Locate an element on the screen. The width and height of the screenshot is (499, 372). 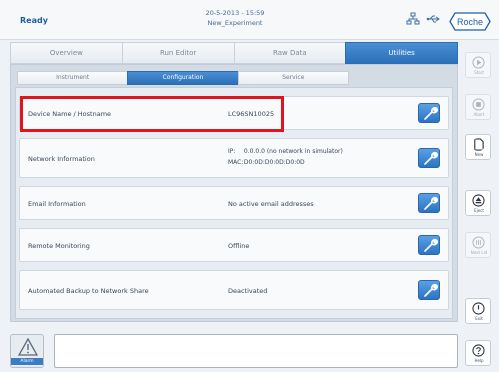
lid-icon is located at coordinates (478, 242).